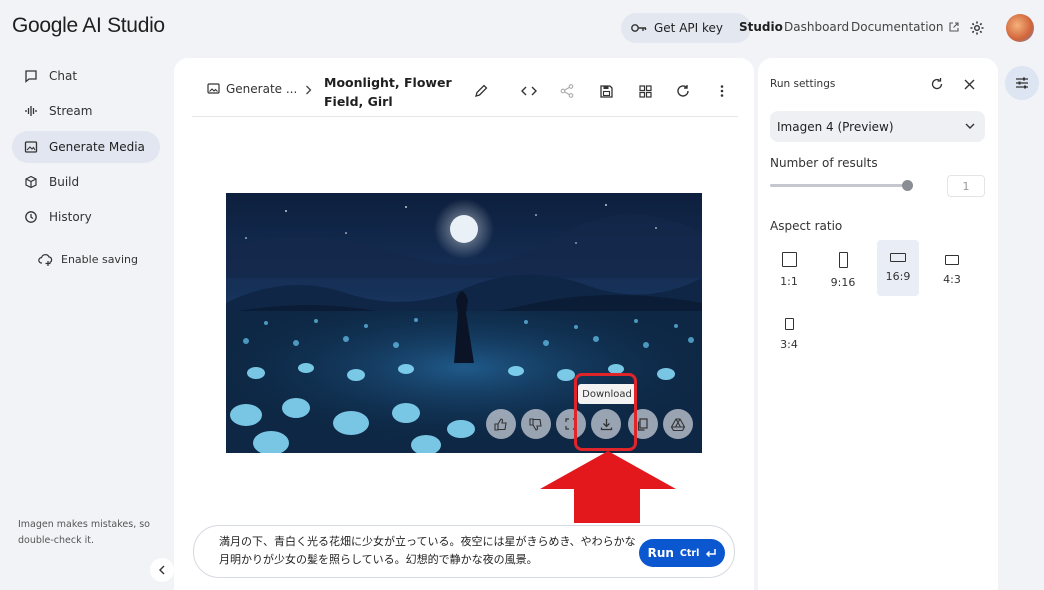 This screenshot has height=590, width=1044. Describe the element at coordinates (953, 27) in the screenshot. I see `external-link-icon` at that location.